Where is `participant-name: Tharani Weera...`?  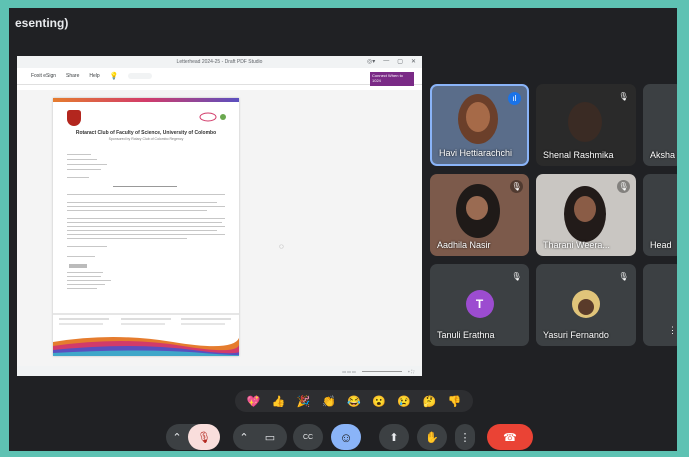
participant-name: Tharani Weera... is located at coordinates (576, 245).